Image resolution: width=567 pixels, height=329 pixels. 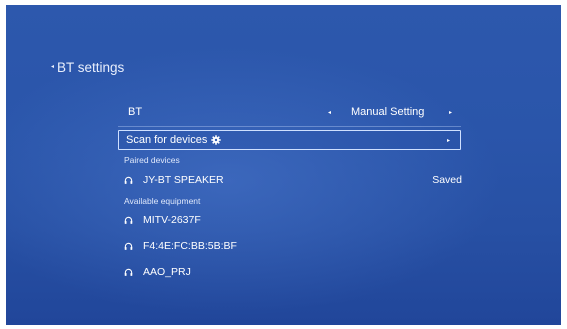 What do you see at coordinates (135, 112) in the screenshot?
I see `bt-label: BT` at bounding box center [135, 112].